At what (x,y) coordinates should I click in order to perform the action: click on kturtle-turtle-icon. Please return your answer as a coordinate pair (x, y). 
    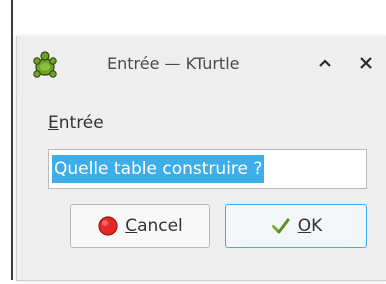
    Looking at the image, I should click on (45, 64).